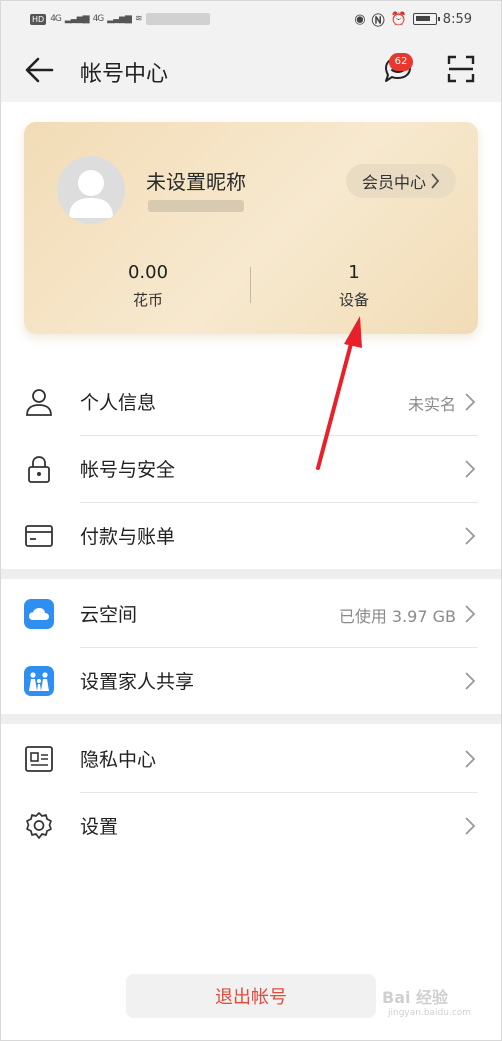 The height and width of the screenshot is (1041, 502). What do you see at coordinates (339, 393) in the screenshot?
I see `annotation-arrow` at bounding box center [339, 393].